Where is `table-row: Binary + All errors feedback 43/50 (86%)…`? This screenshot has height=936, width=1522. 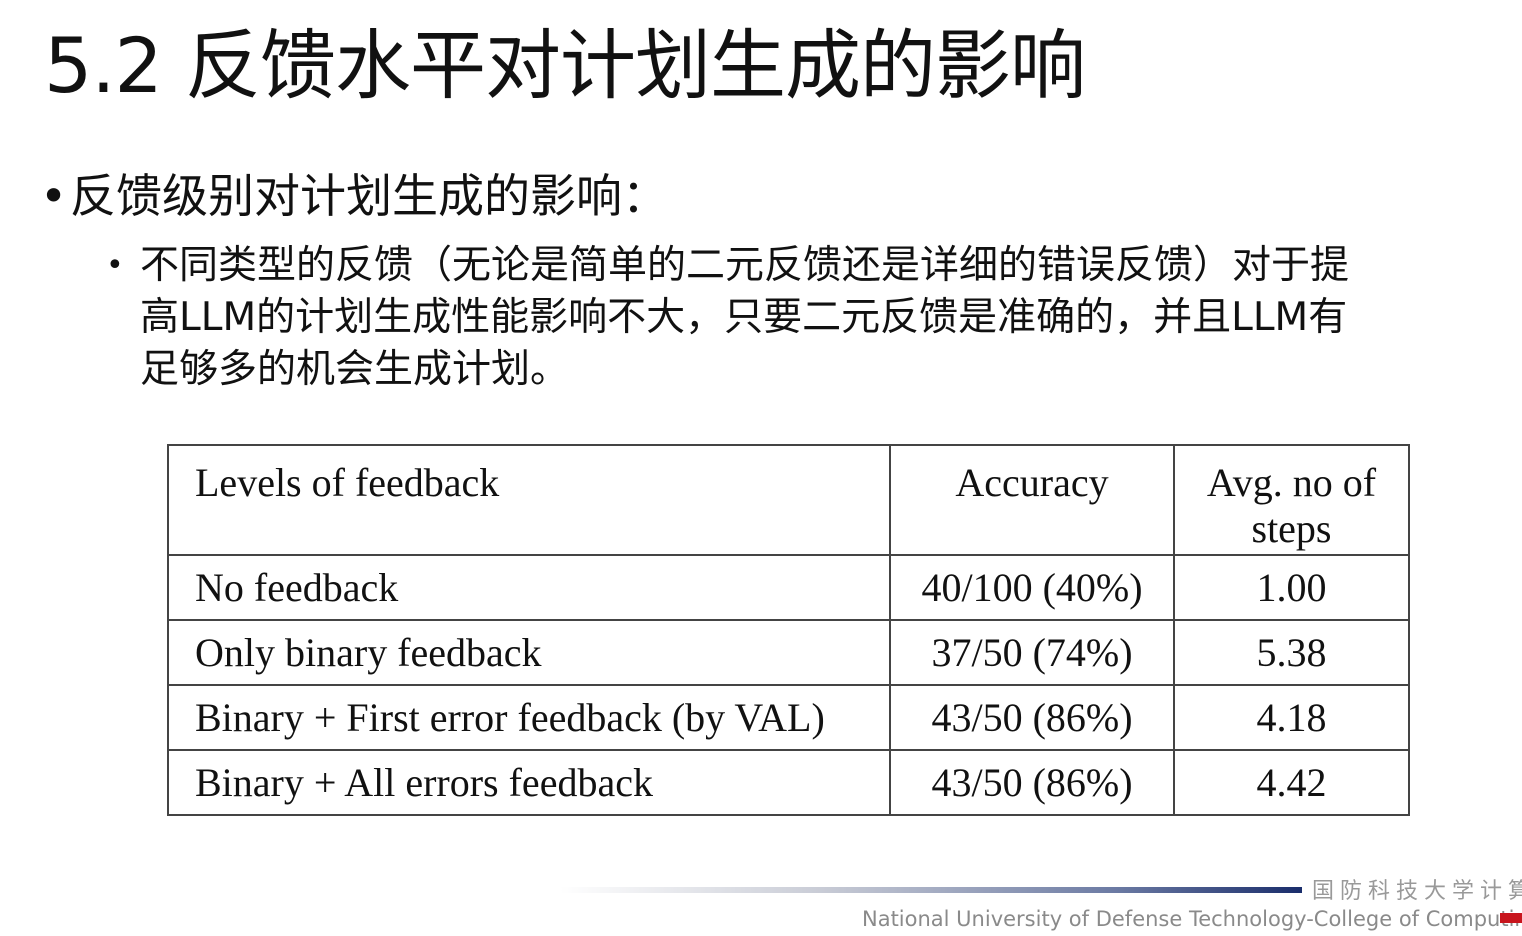
table-row: Binary + All errors feedback 43/50 (86%)… is located at coordinates (788, 782).